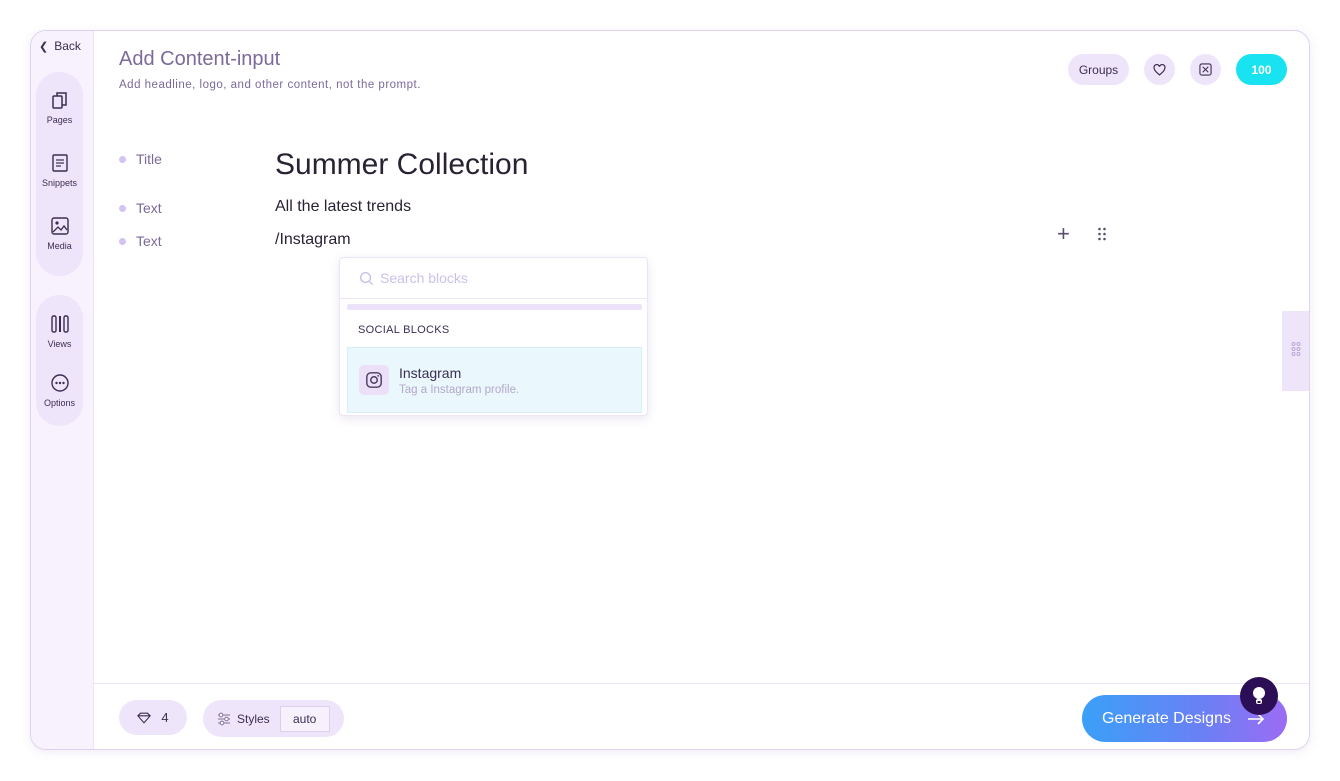 The image size is (1340, 781). Describe the element at coordinates (253, 718) in the screenshot. I see `styles-label: Styles` at that location.